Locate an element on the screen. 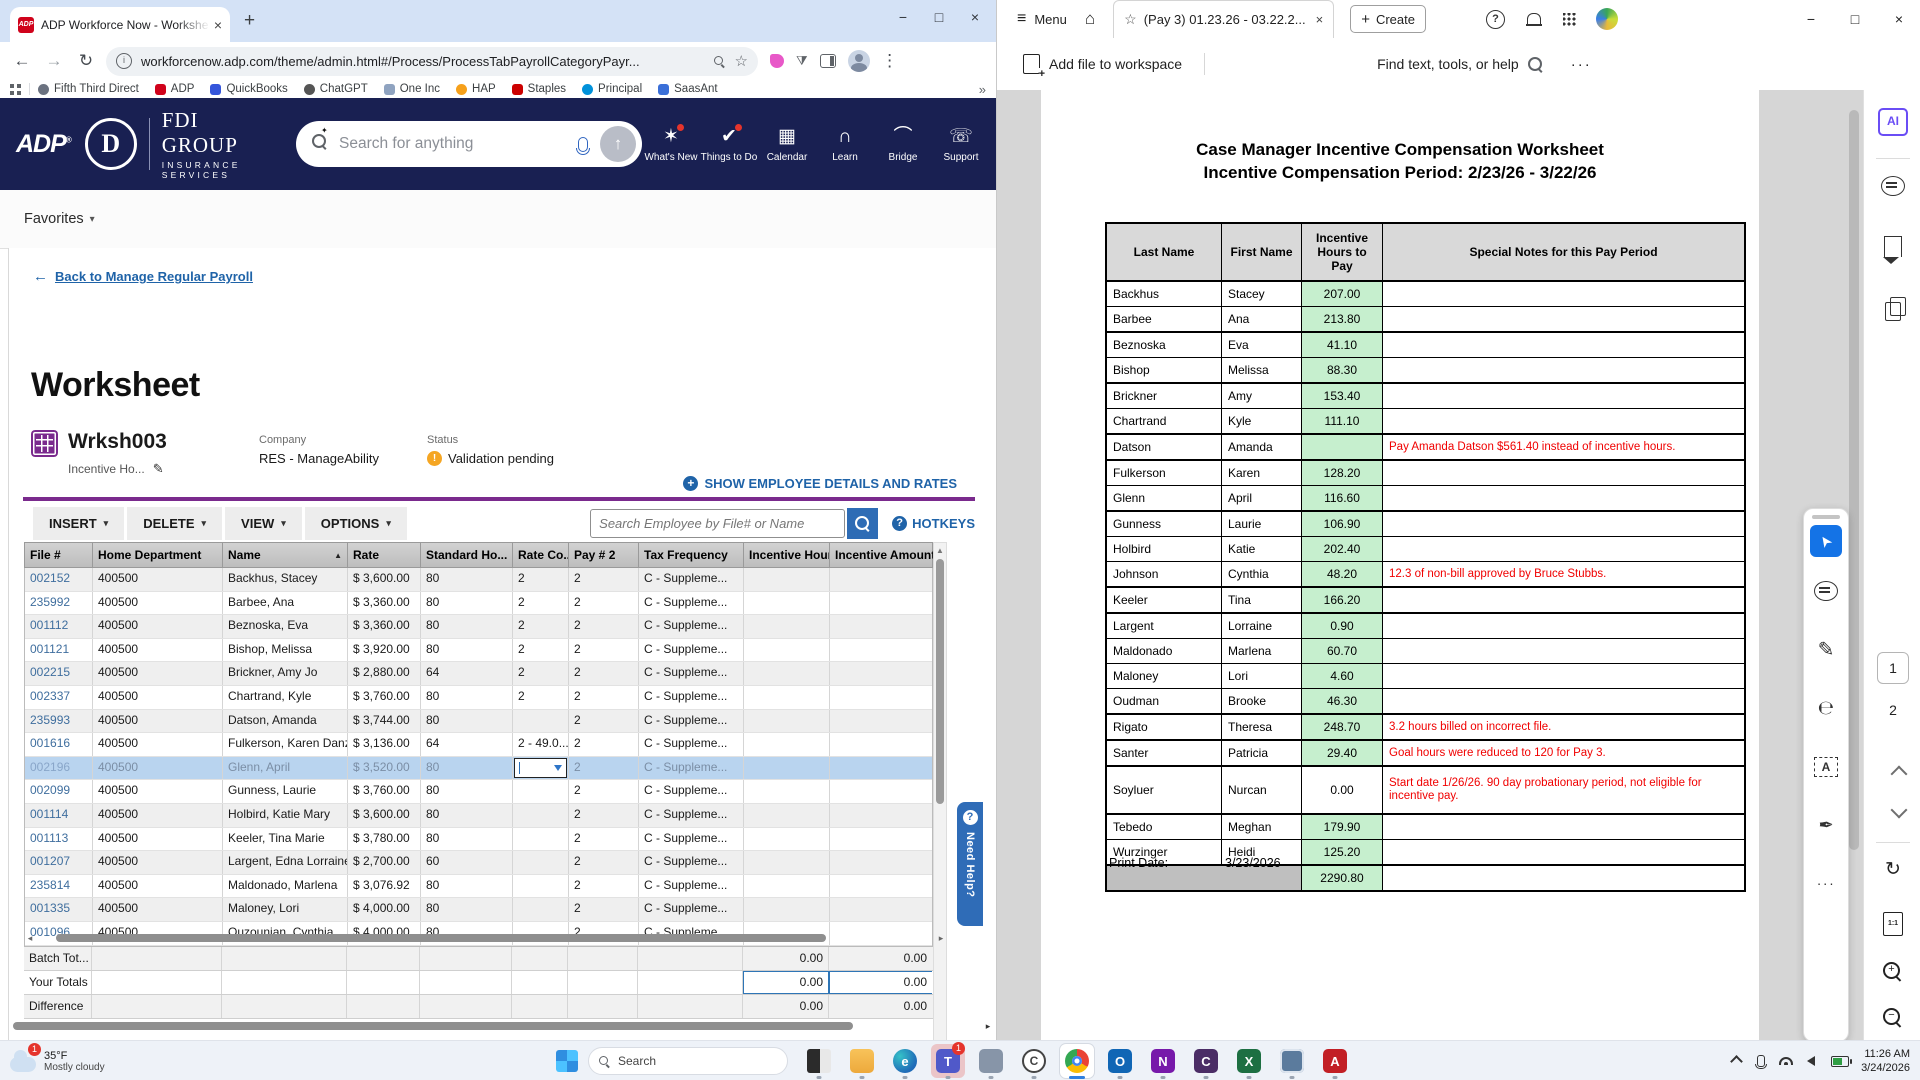 The image size is (1920, 1080). col-header-rate: Rate is located at coordinates (384, 555).